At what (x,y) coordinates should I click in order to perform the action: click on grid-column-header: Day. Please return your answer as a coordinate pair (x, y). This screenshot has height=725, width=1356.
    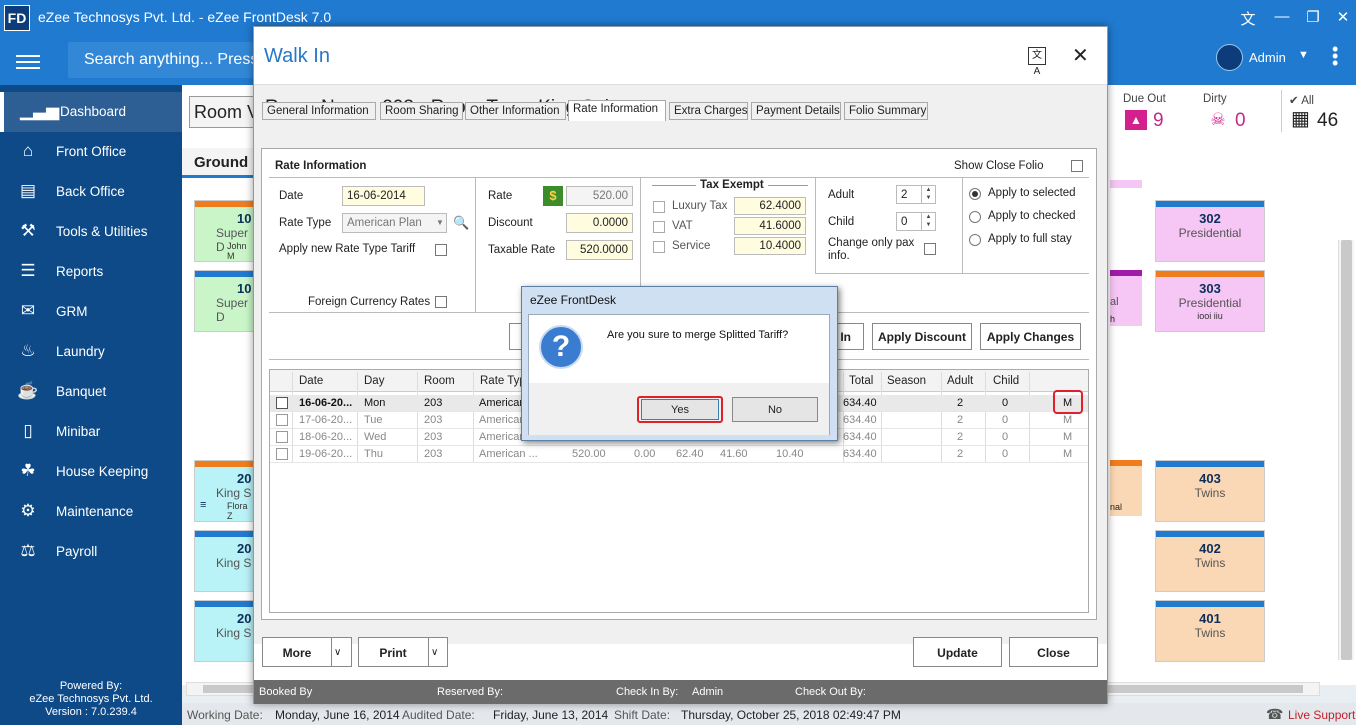
    Looking at the image, I should click on (374, 381).